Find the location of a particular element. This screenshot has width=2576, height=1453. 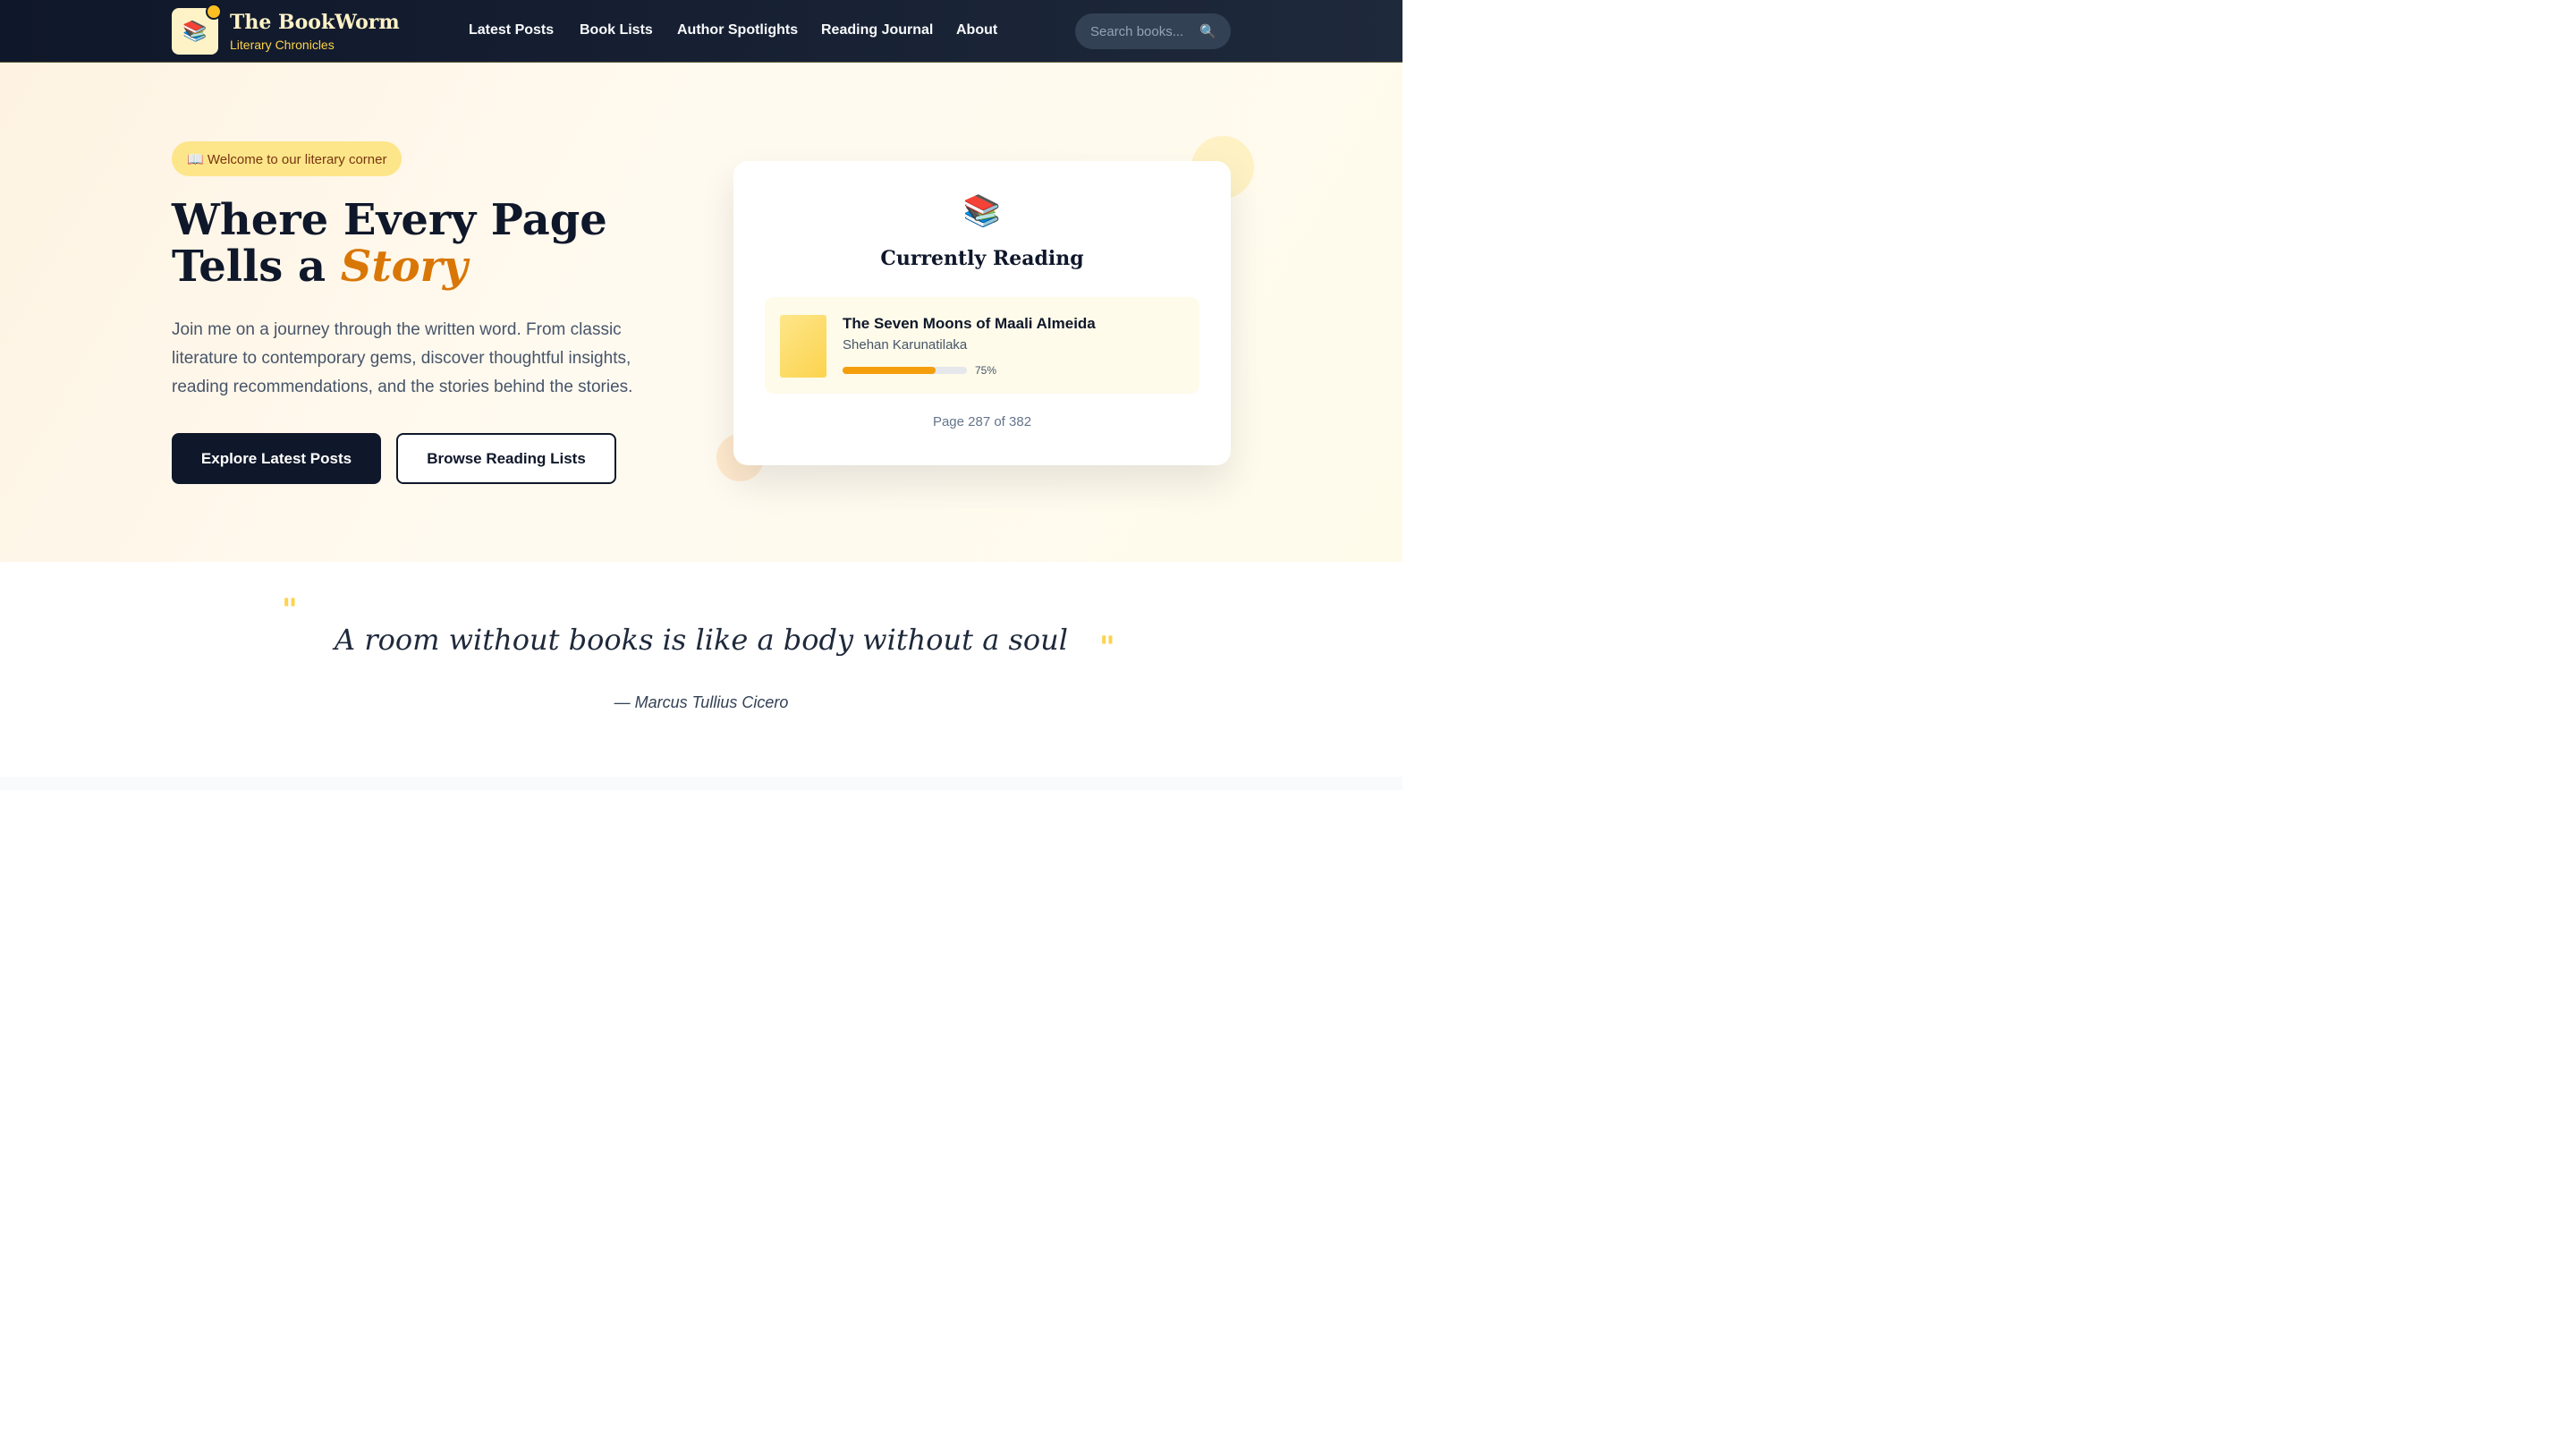

page-status: Page 287 of 382 is located at coordinates (982, 421).